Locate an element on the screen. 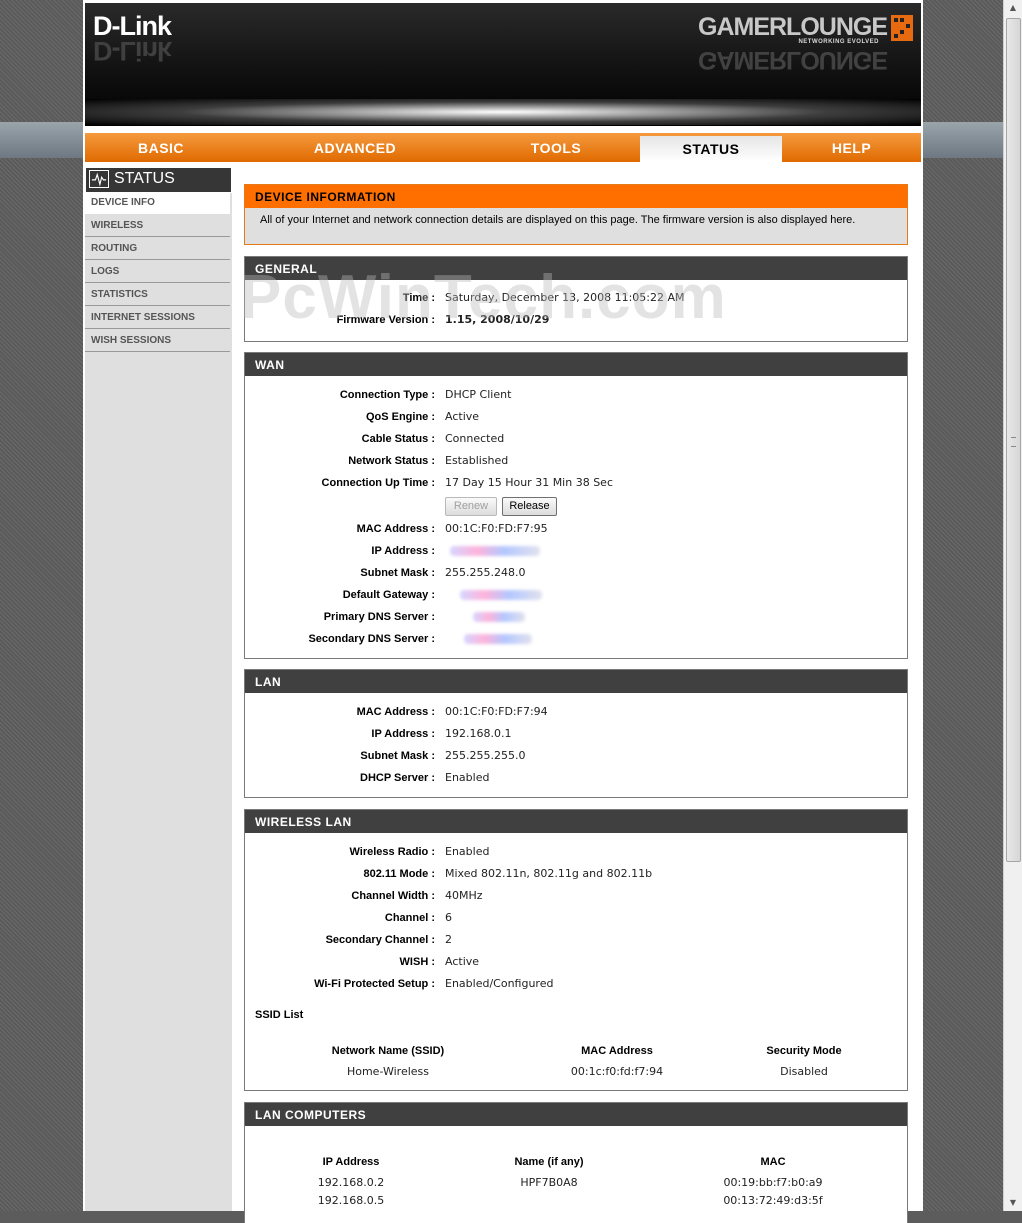 The height and width of the screenshot is (1223, 1022). wan-network-row: Network Status : Established is located at coordinates (576, 461).